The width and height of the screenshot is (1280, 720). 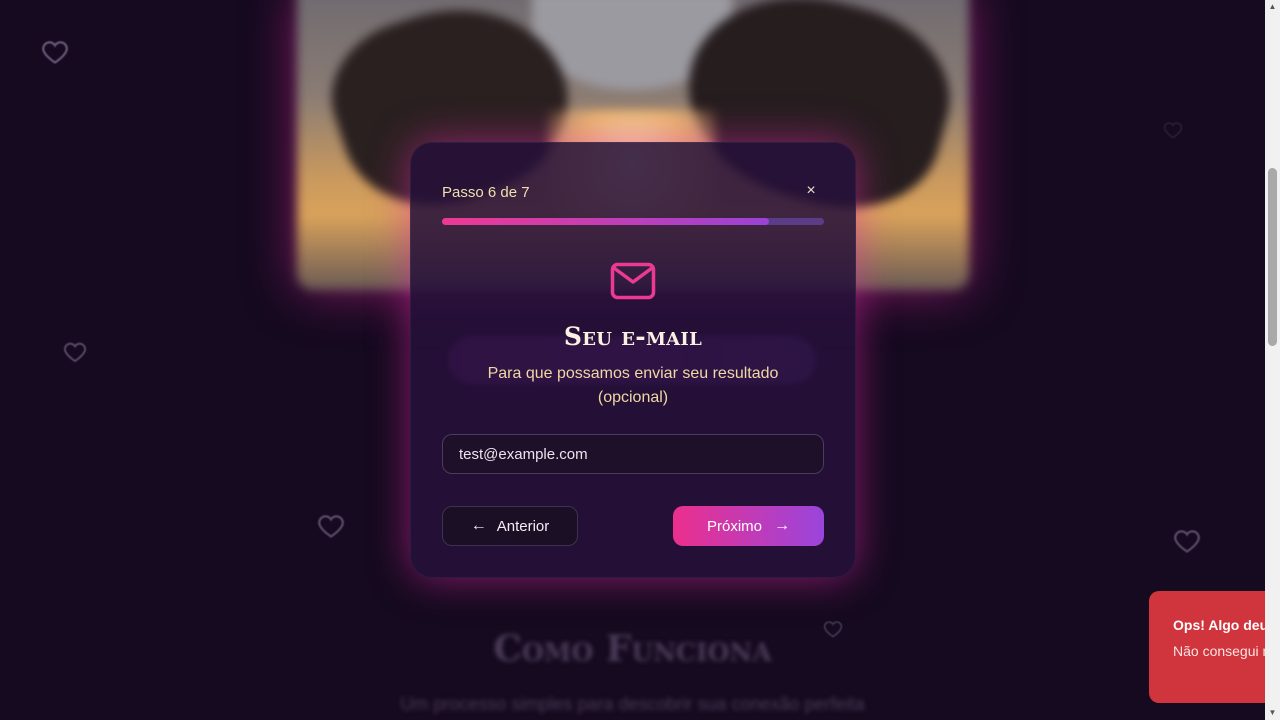 What do you see at coordinates (523, 526) in the screenshot?
I see `previous-button-label: Anterior` at bounding box center [523, 526].